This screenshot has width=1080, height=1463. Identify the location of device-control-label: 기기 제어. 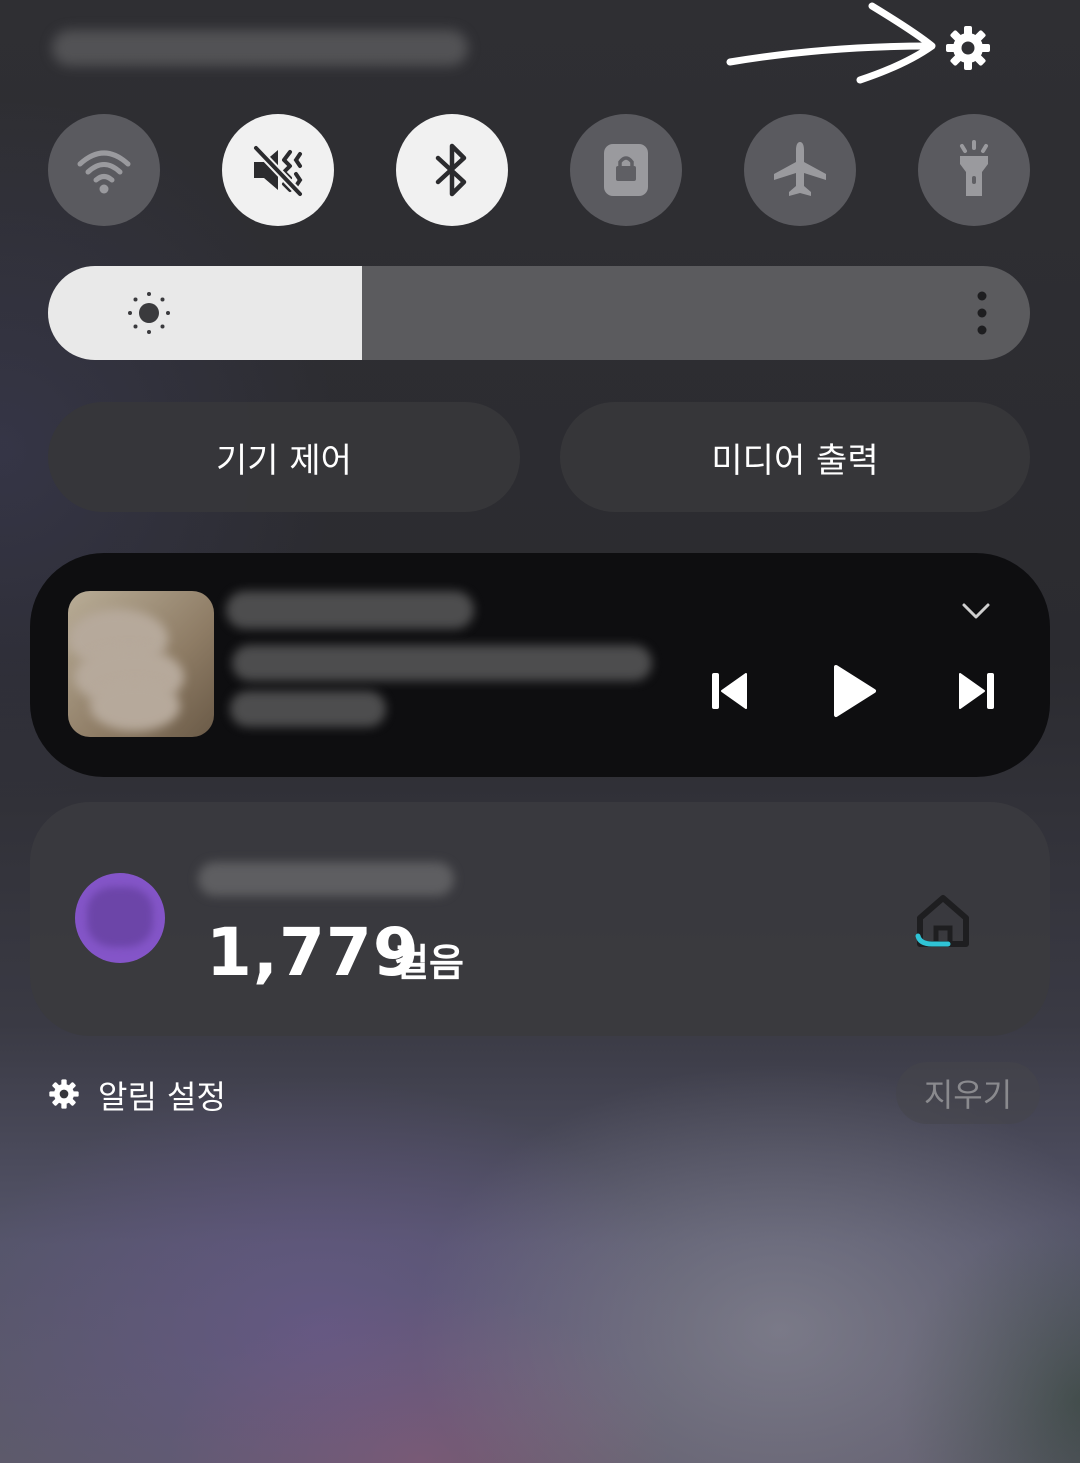
(284, 460).